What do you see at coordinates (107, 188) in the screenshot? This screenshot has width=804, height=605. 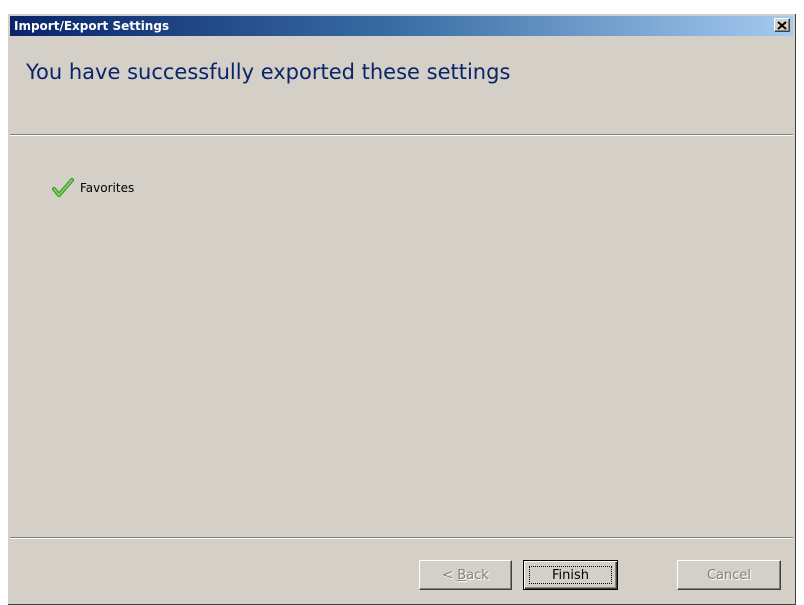 I see `result-label-favorites: Favorites` at bounding box center [107, 188].